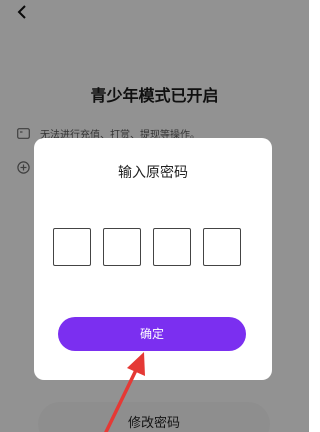  I want to click on confirm-button: 确定, so click(152, 334).